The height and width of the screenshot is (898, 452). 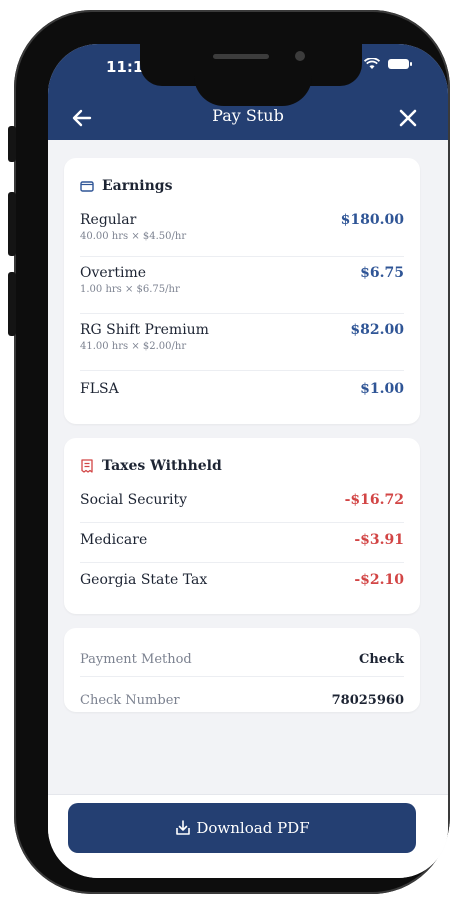 I want to click on receipt-icon, so click(x=87, y=466).